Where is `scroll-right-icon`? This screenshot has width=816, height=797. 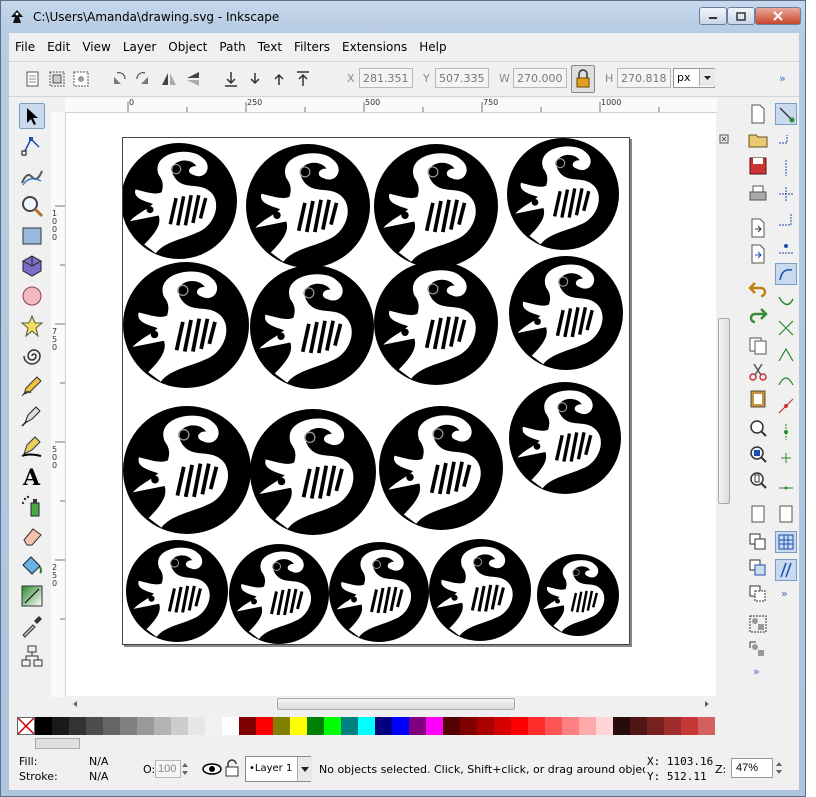
scroll-right-icon is located at coordinates (707, 704).